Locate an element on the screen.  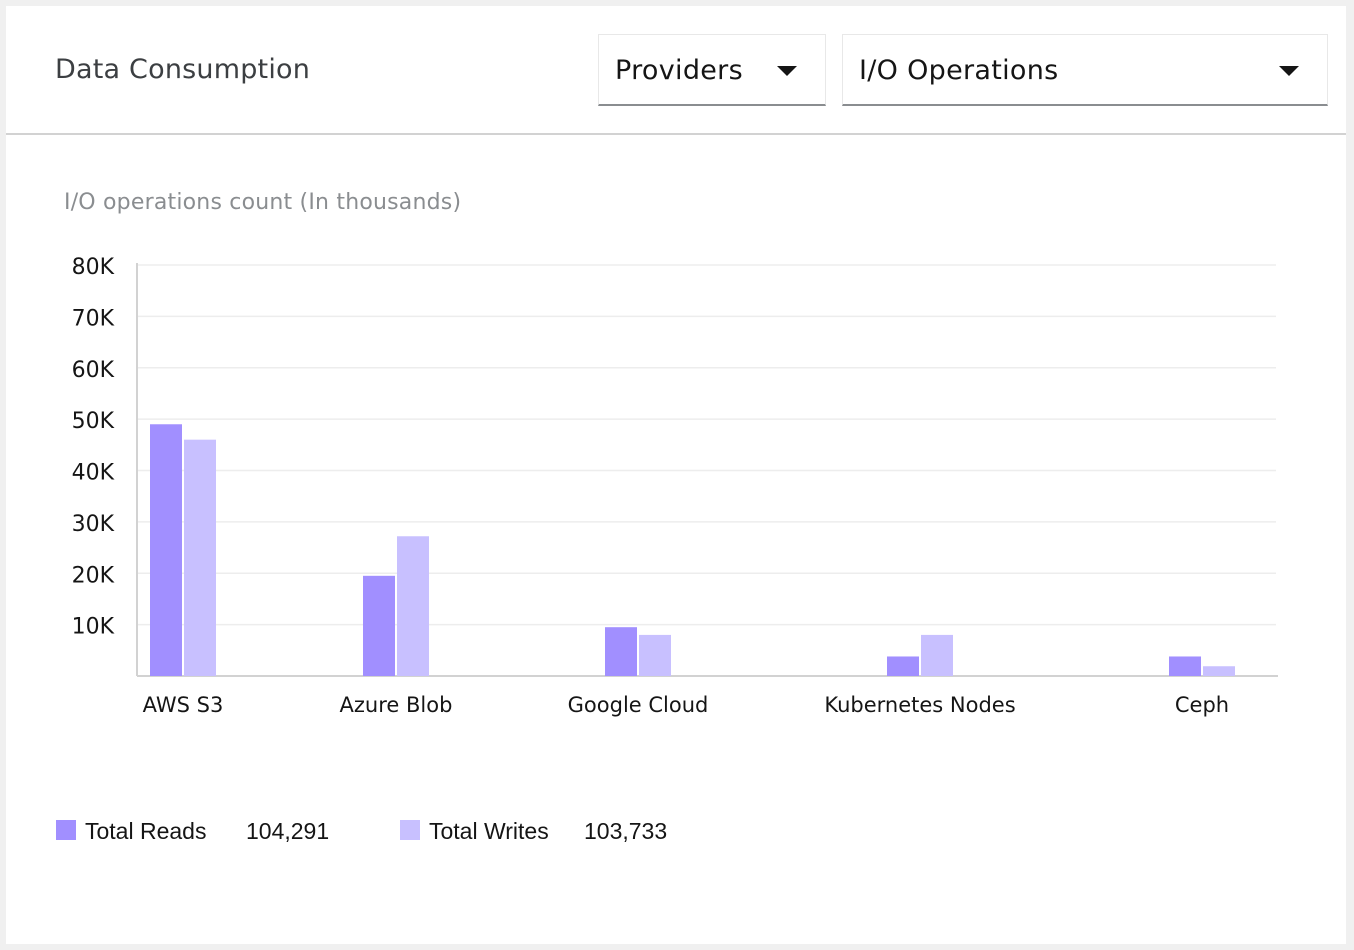
y-tick-label: 40K is located at coordinates (93, 473).